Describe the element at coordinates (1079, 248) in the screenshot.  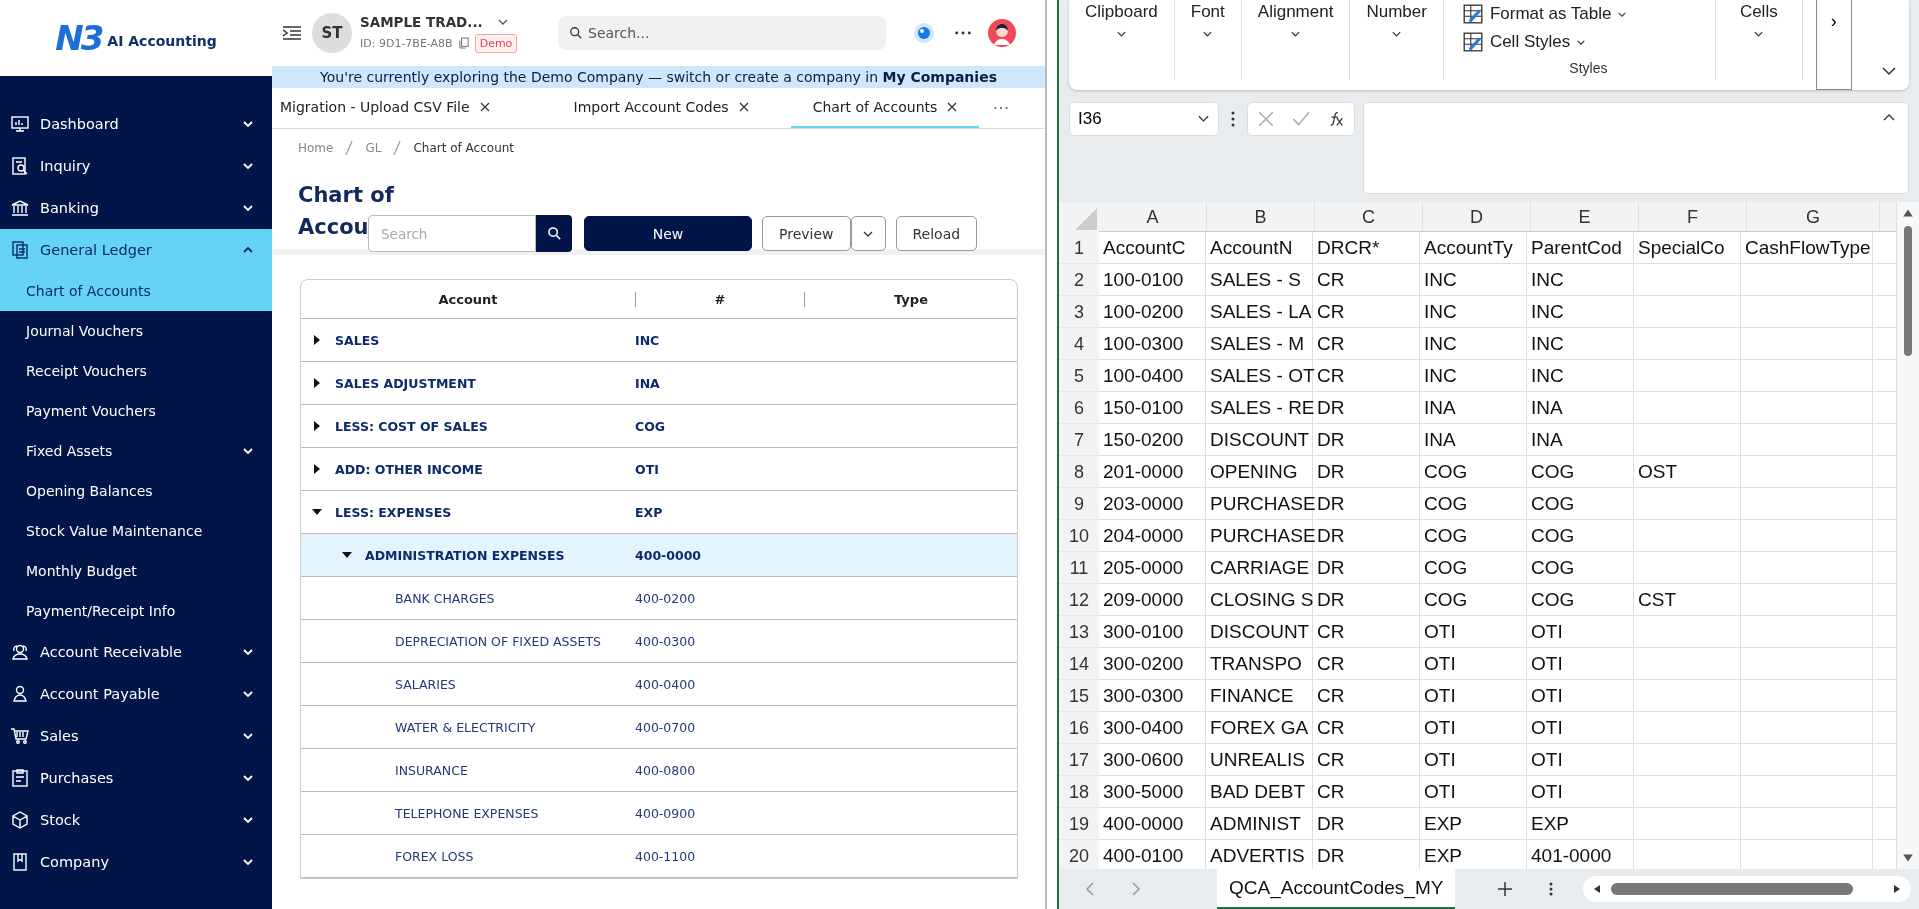
I see `row-header: 1` at that location.